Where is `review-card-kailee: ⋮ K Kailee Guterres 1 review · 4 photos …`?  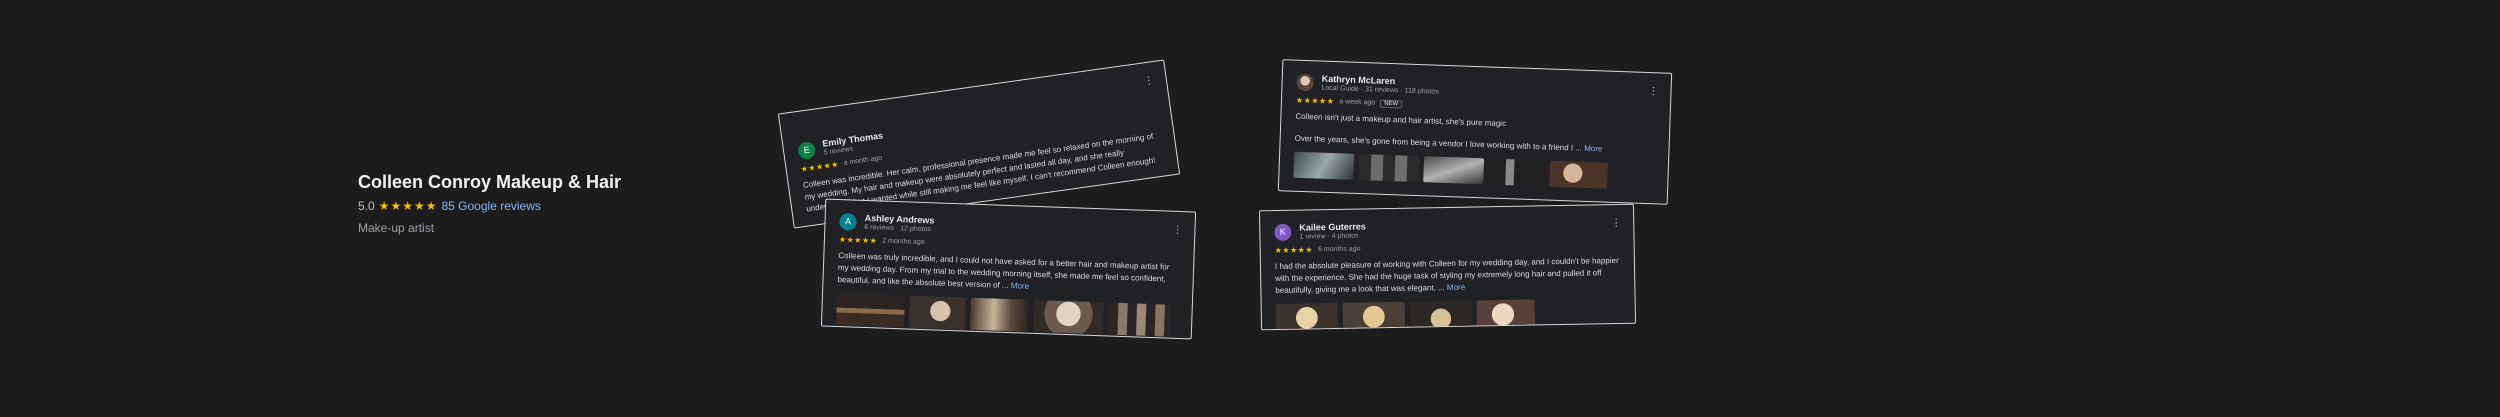
review-card-kailee: ⋮ K Kailee Guterres 1 review · 4 photos … is located at coordinates (1447, 267).